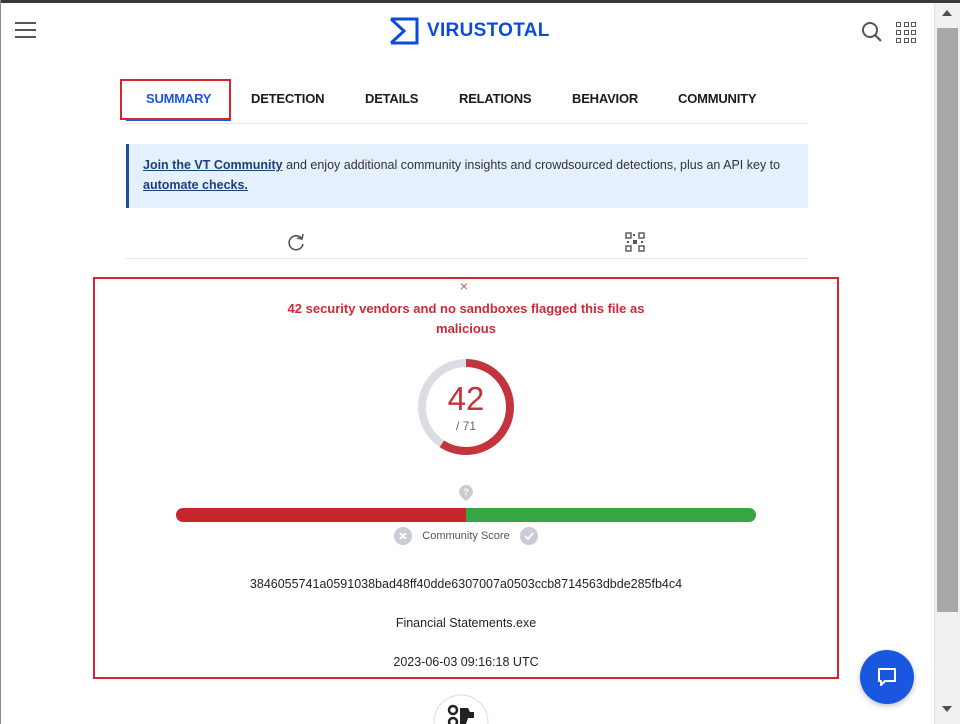  I want to click on vote-harmless-icon, so click(529, 536).